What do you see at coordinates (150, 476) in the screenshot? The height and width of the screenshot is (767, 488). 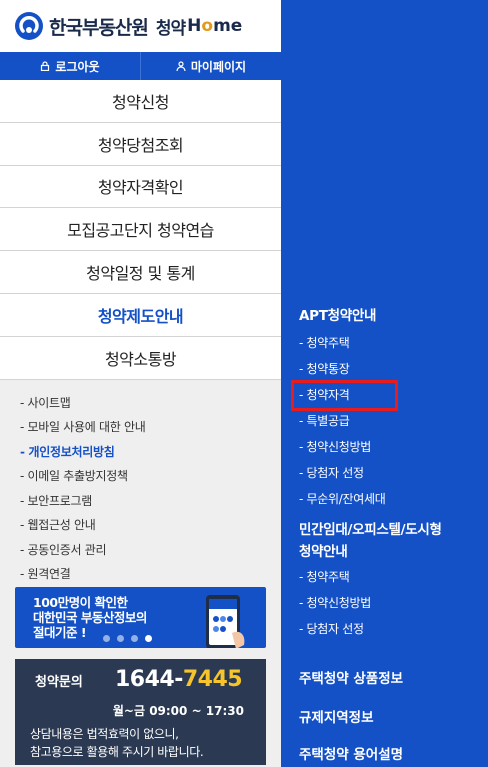 I see `email-policy-link: - 이메일 추출방지정책` at bounding box center [150, 476].